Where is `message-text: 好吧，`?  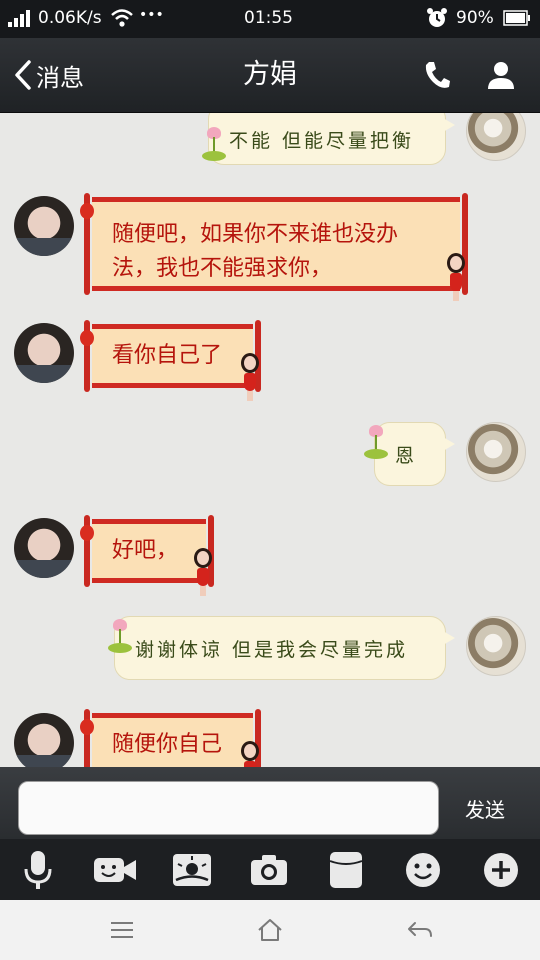 message-text: 好吧， is located at coordinates (146, 551).